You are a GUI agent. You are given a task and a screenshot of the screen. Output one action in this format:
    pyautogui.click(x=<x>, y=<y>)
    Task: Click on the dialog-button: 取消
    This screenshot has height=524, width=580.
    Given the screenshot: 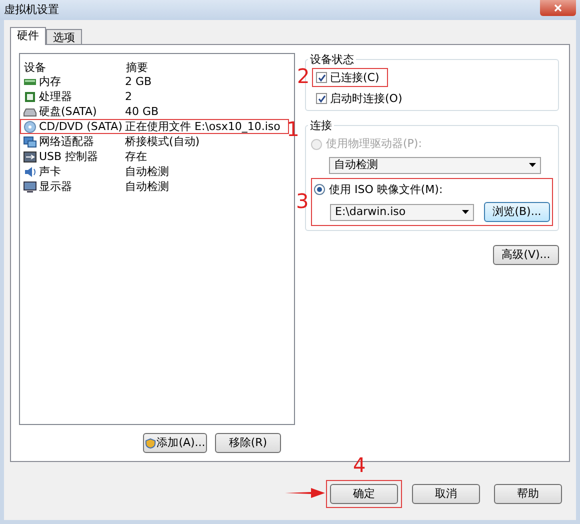 What is the action you would take?
    pyautogui.click(x=446, y=494)
    